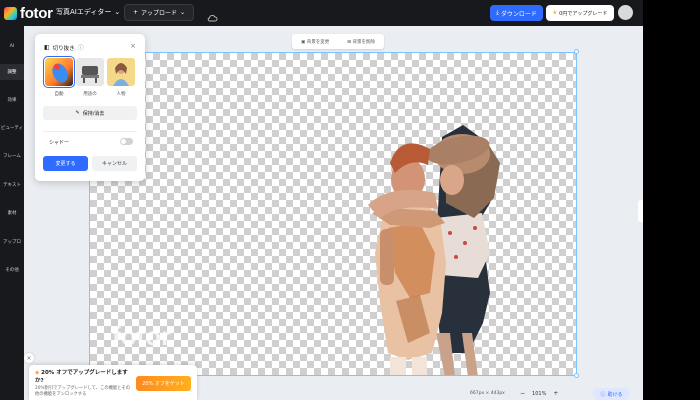 The height and width of the screenshot is (400, 700). I want to click on side-panel-toggle, so click(640, 211).